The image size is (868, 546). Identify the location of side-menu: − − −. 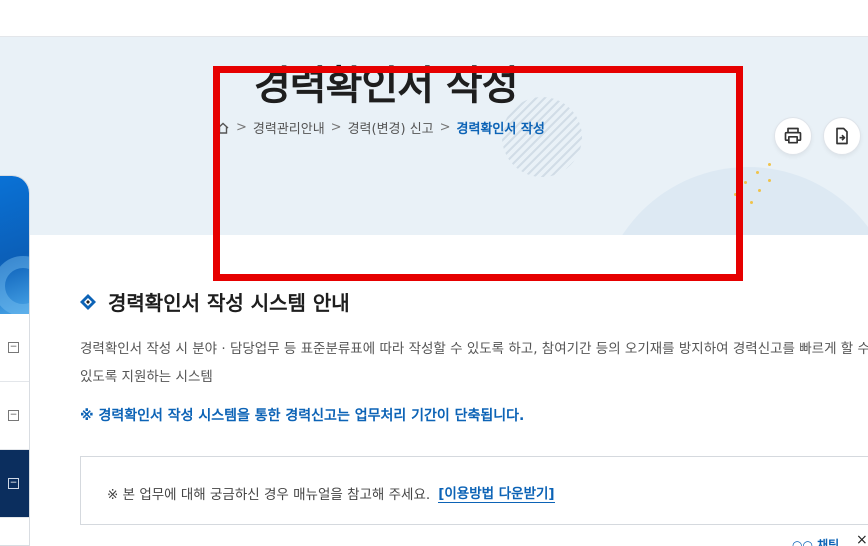
(15, 360).